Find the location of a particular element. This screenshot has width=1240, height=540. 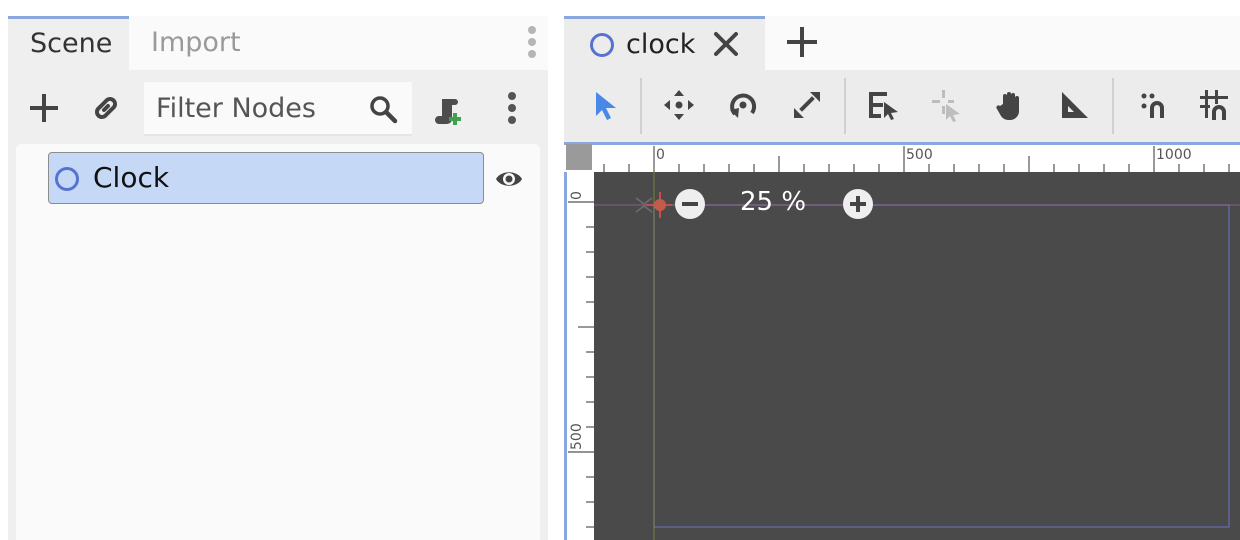

filter-box is located at coordinates (278, 109).